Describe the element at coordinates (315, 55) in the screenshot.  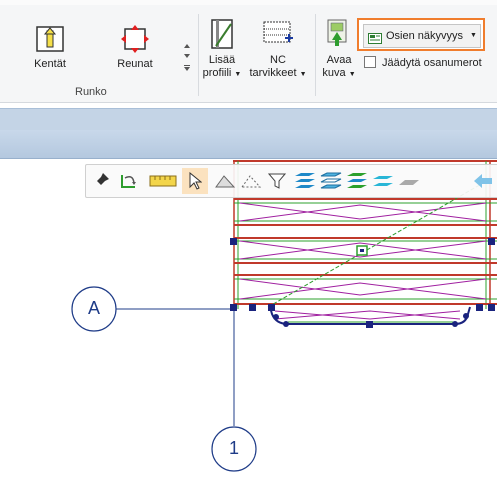
I see `ribbon-separator` at that location.